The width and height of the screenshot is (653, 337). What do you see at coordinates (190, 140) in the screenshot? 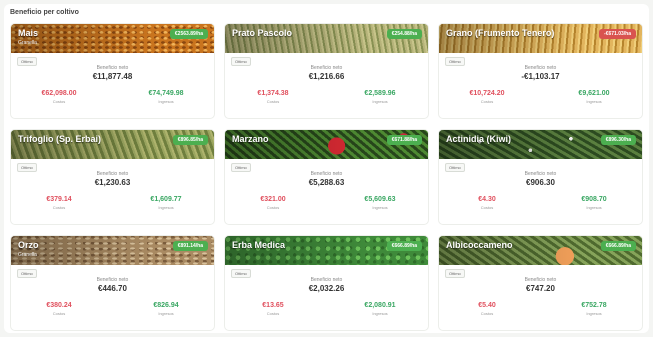
I see `profit-per-ha-badge: €896.85/ha` at bounding box center [190, 140].